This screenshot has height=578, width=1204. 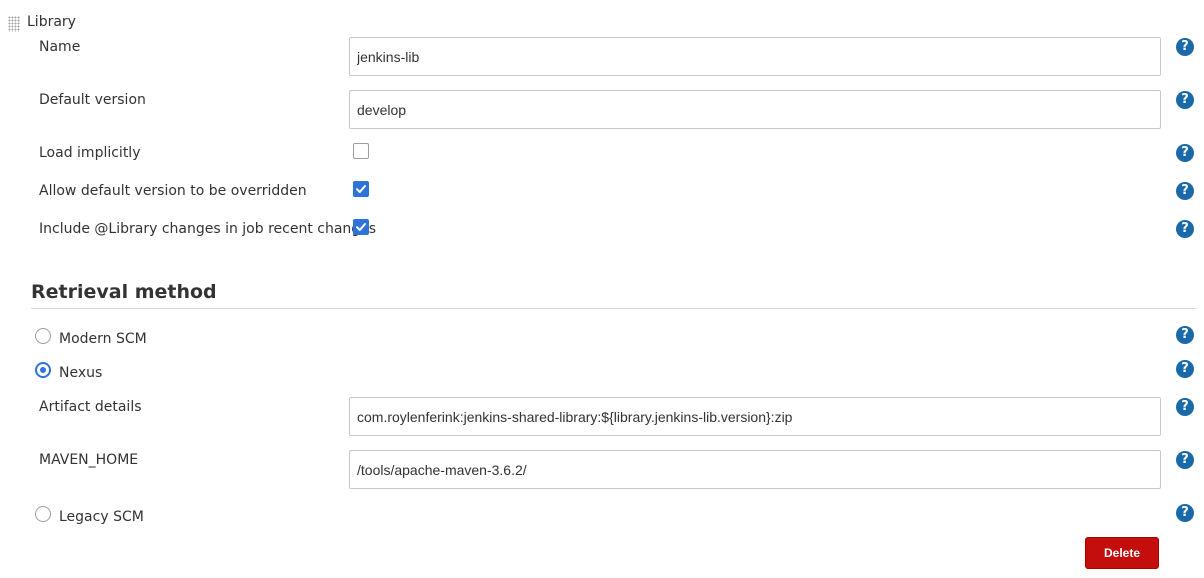 What do you see at coordinates (1185, 369) in the screenshot?
I see `help-icon-nexus: ?` at bounding box center [1185, 369].